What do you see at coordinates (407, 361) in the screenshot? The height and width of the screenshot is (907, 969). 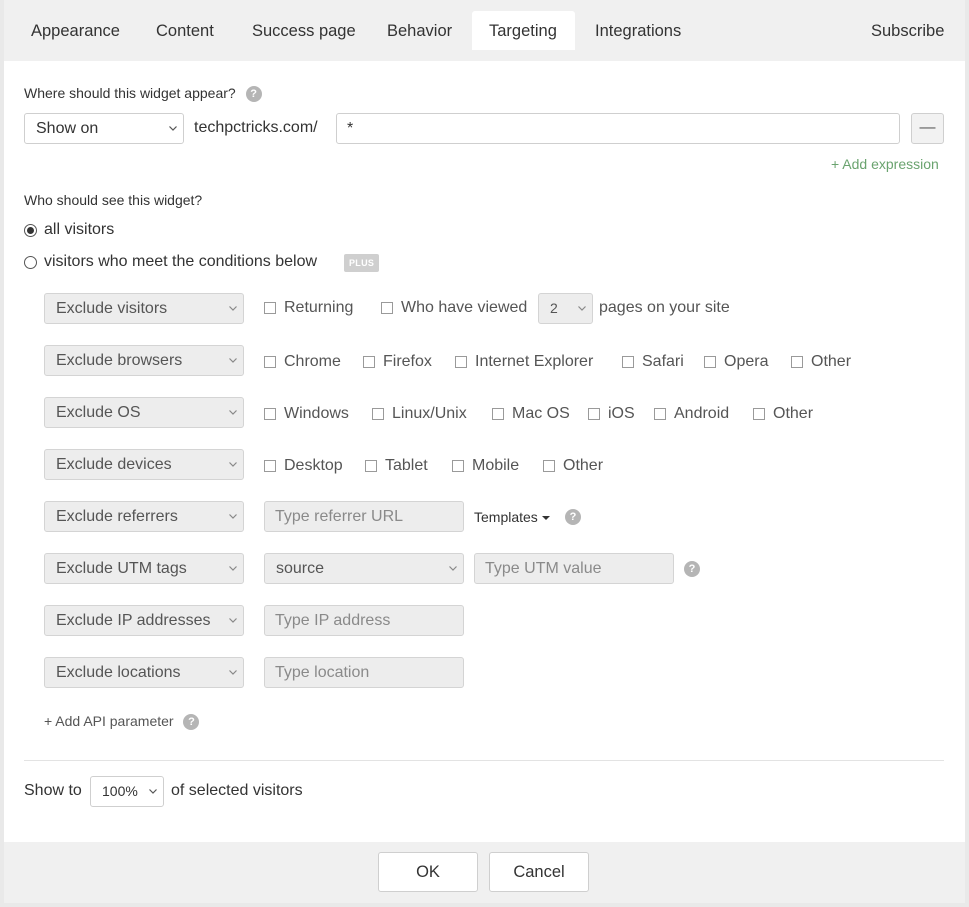 I see `firefox-label: Firefox` at bounding box center [407, 361].